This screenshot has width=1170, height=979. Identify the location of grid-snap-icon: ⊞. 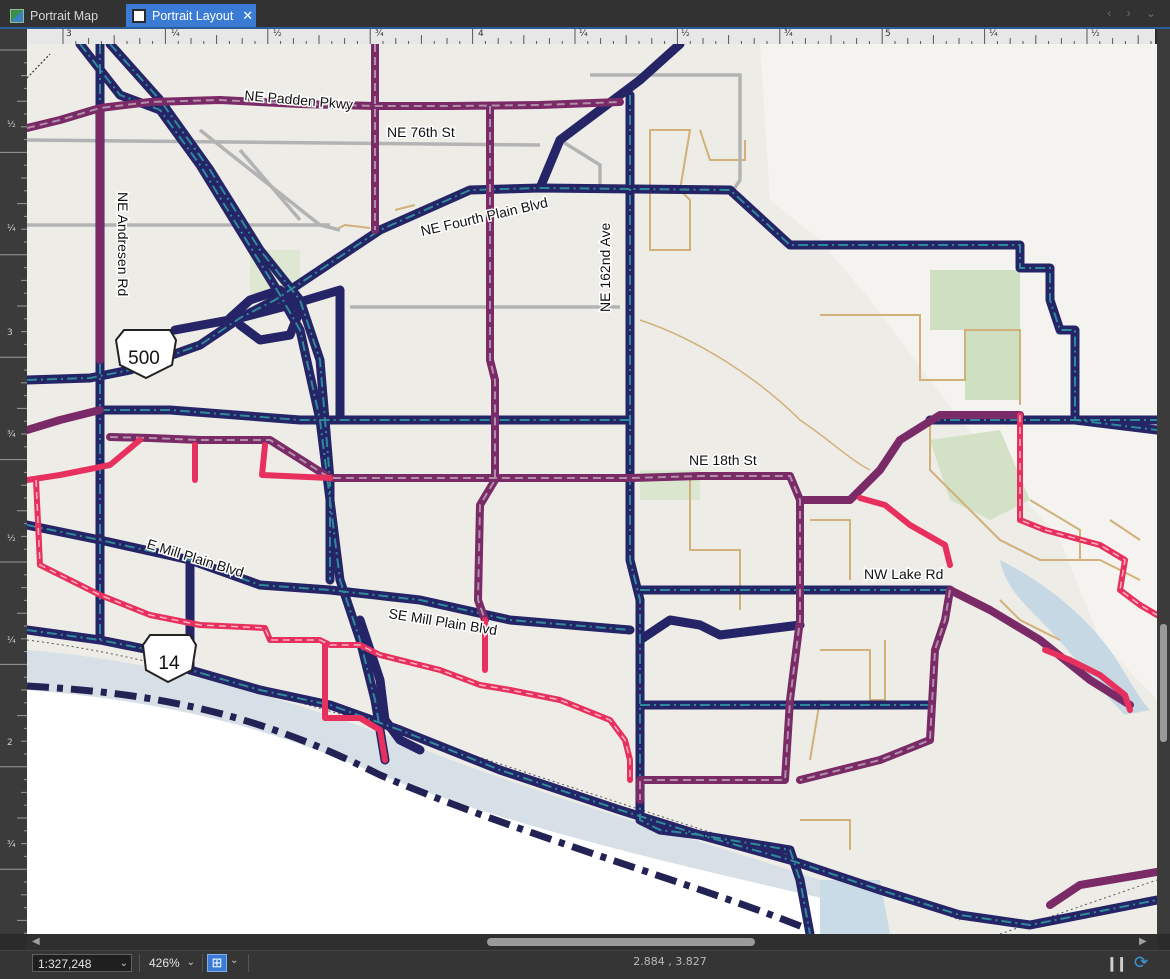
(217, 963).